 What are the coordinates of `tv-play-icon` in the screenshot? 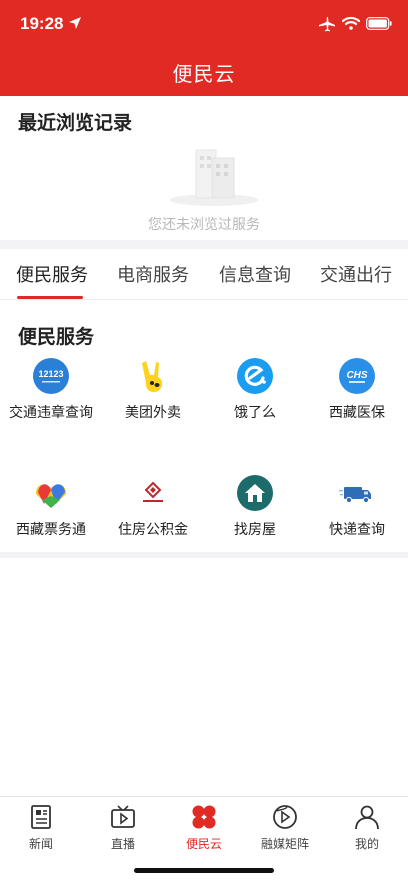 It's located at (123, 816).